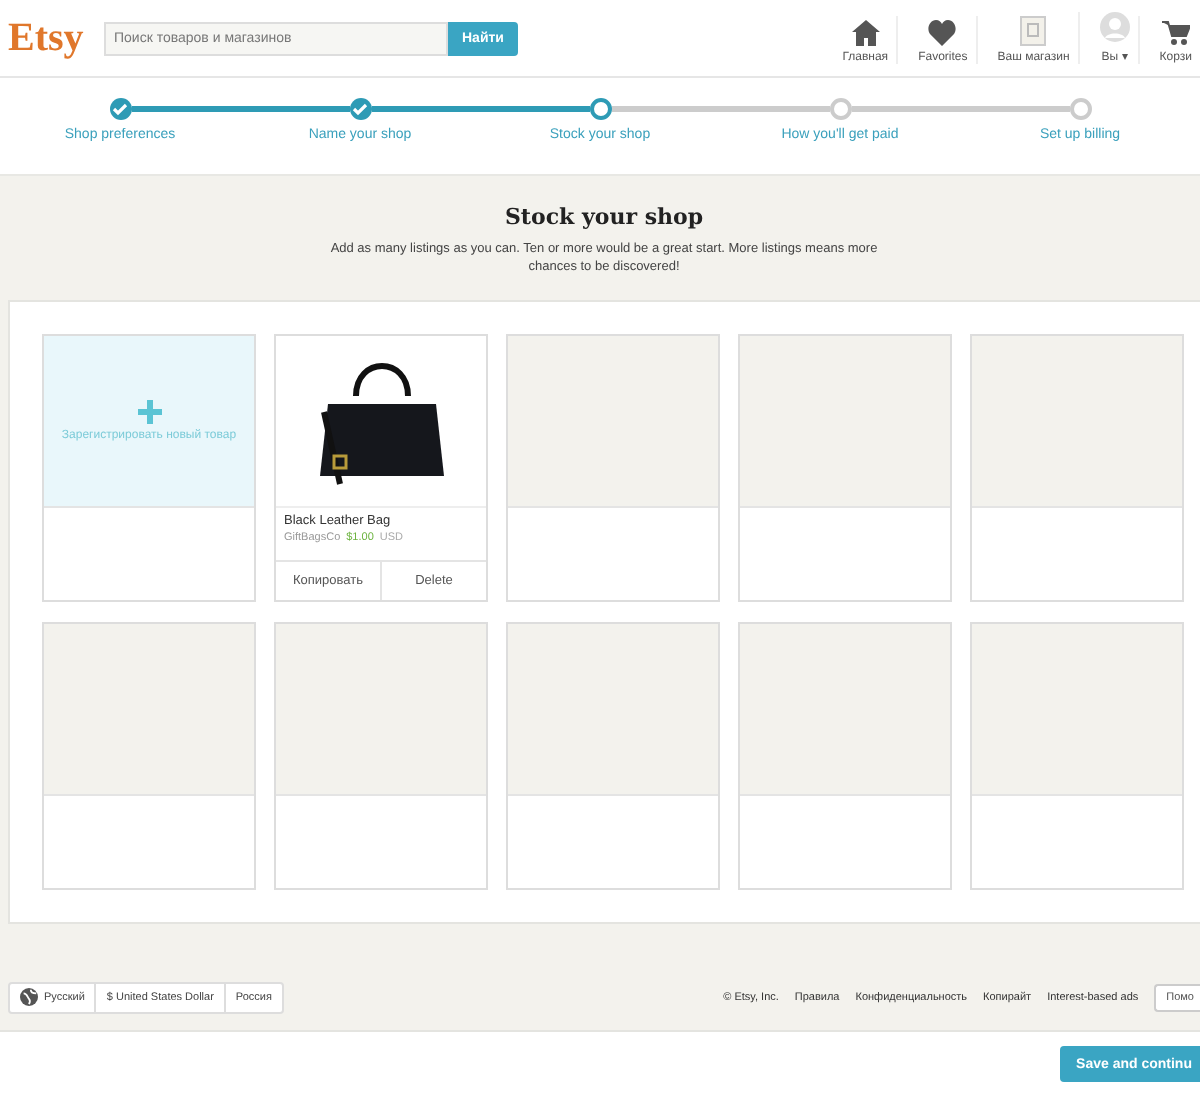 Image resolution: width=1200 pixels, height=1098 pixels. What do you see at coordinates (1175, 33) in the screenshot?
I see `cart-icon` at bounding box center [1175, 33].